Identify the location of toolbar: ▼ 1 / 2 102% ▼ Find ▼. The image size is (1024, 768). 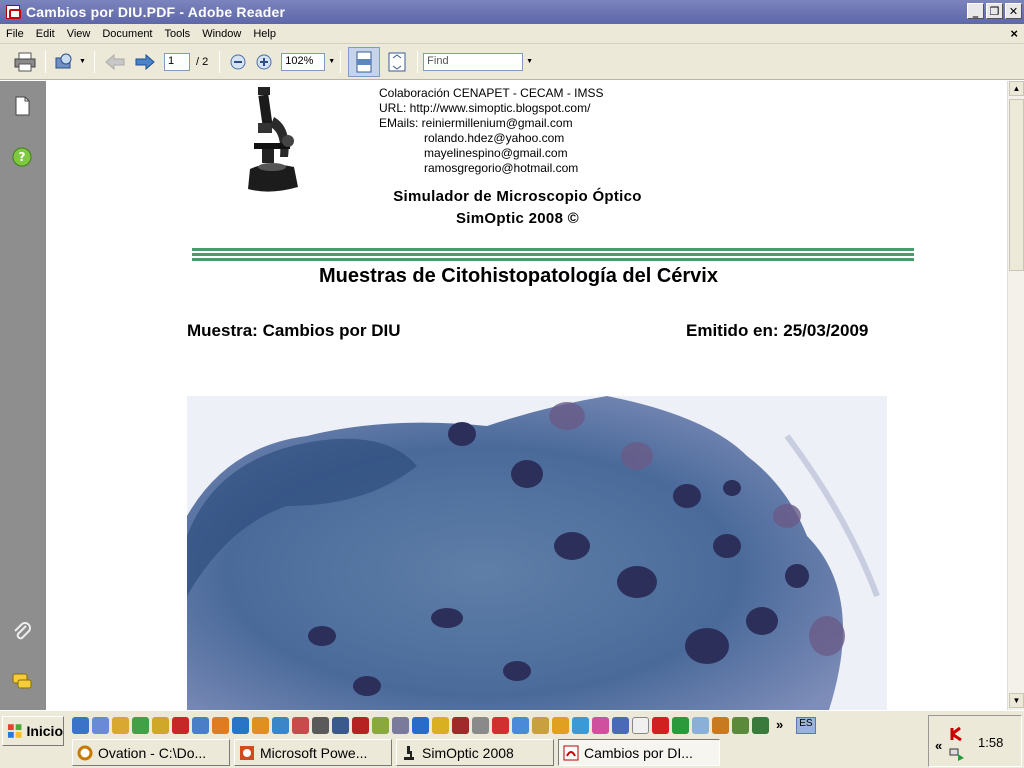
(512, 62).